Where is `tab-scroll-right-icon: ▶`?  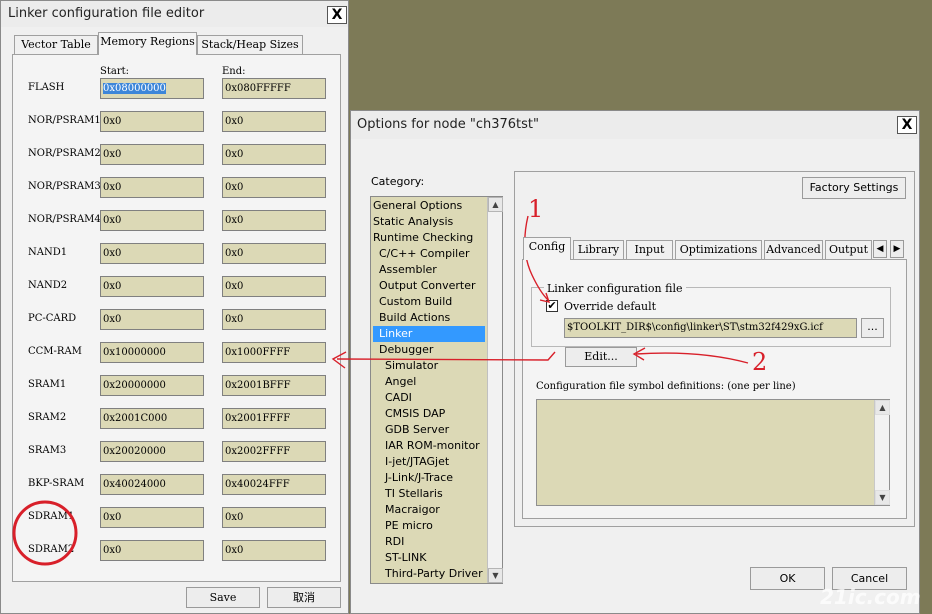
tab-scroll-right-icon: ▶ is located at coordinates (897, 249).